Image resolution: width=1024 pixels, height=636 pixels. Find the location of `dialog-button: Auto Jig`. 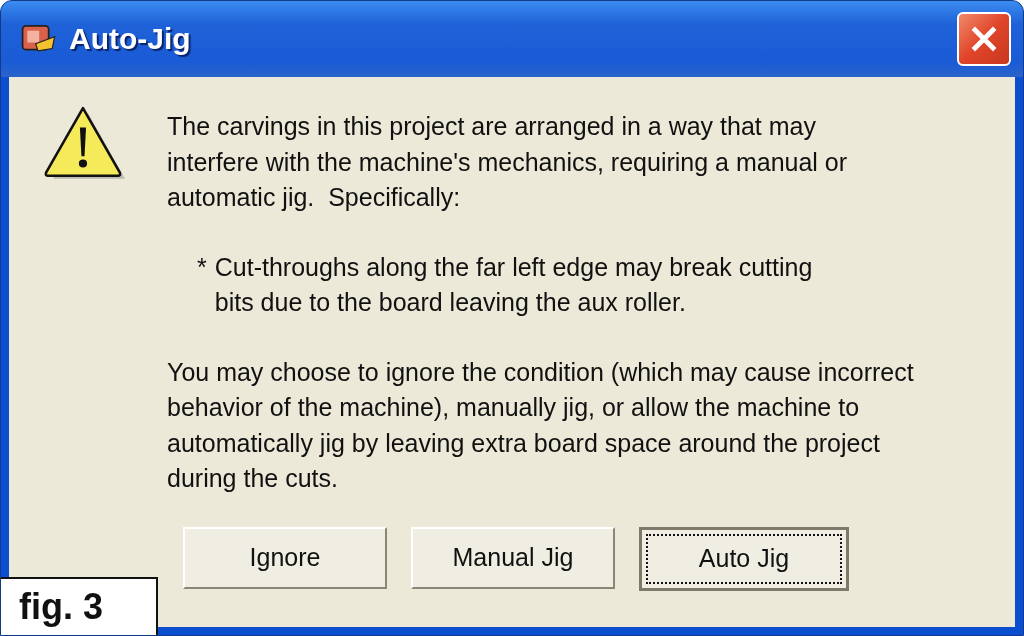

dialog-button: Auto Jig is located at coordinates (744, 558).